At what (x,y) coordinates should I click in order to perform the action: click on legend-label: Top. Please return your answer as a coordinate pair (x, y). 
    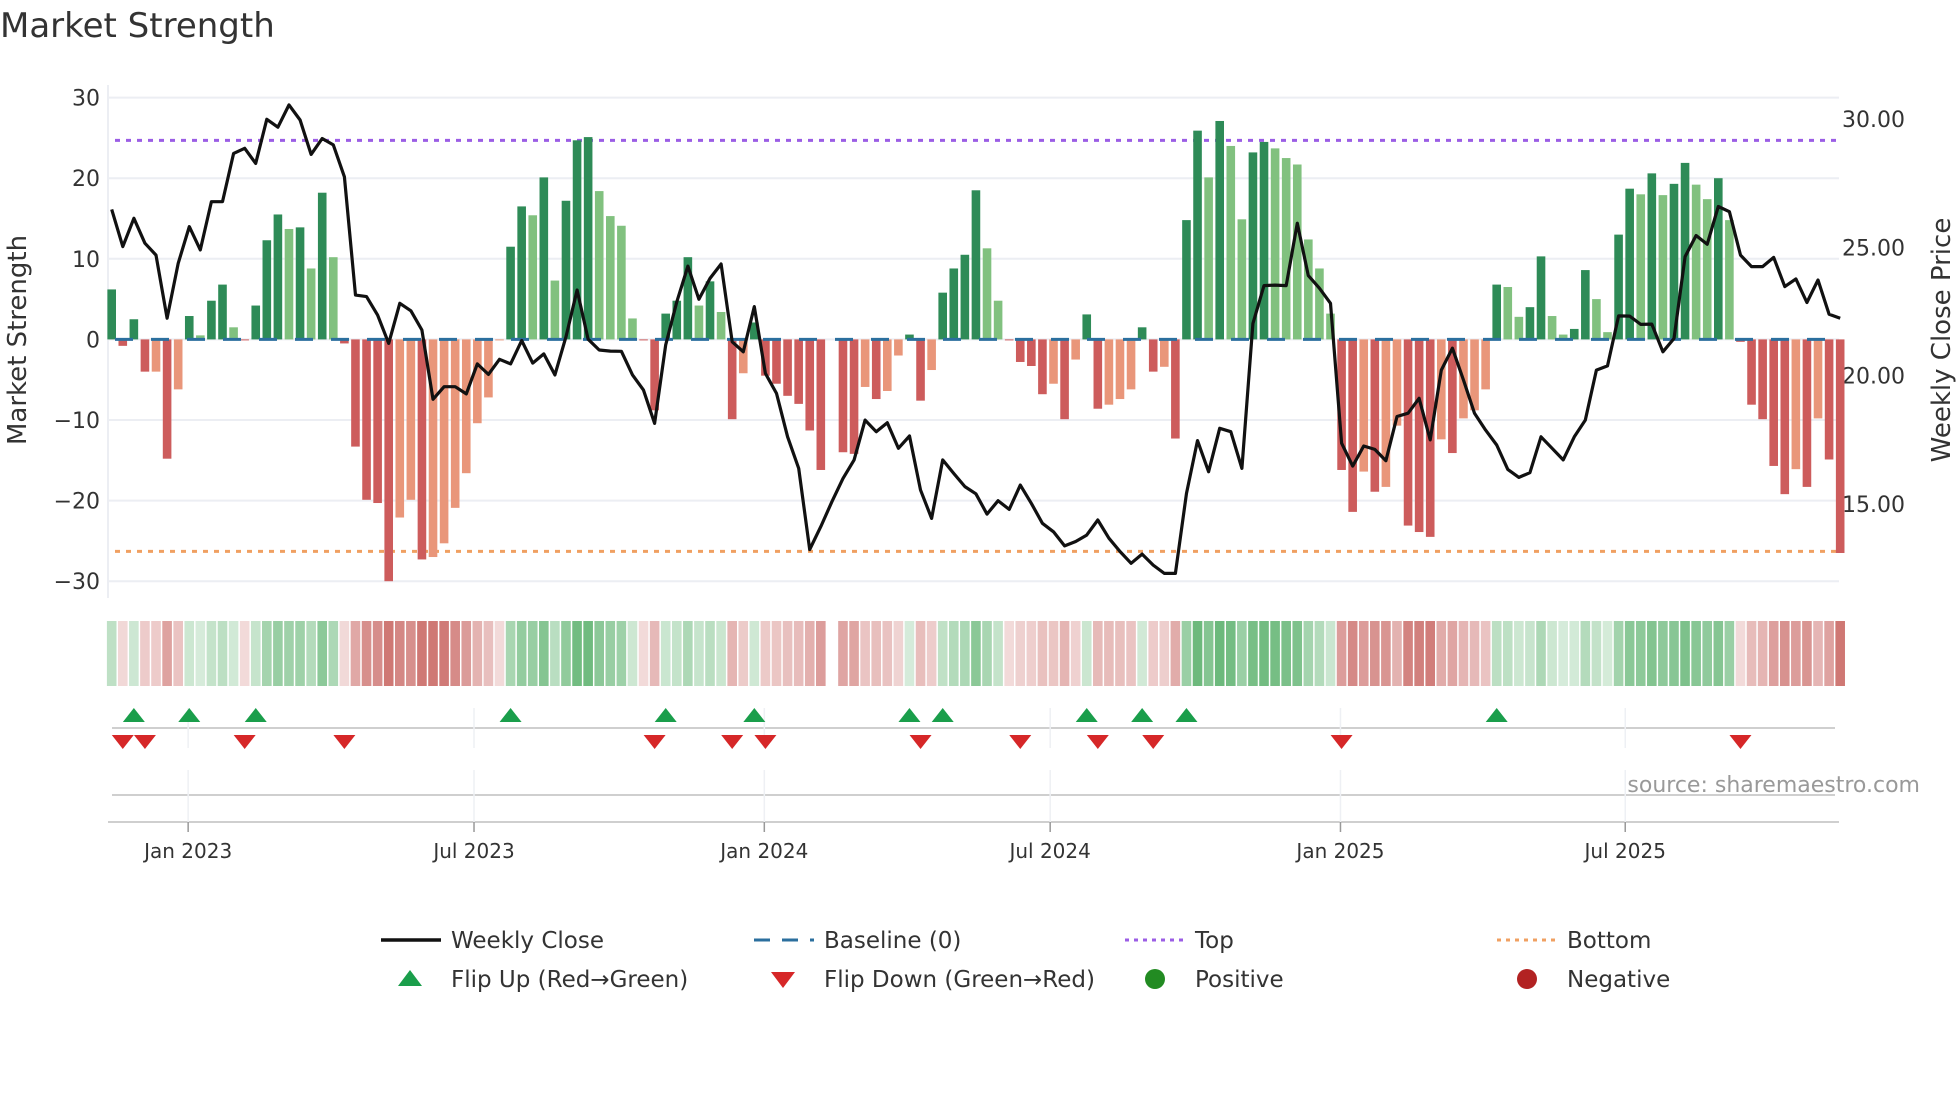
    Looking at the image, I should click on (1214, 941).